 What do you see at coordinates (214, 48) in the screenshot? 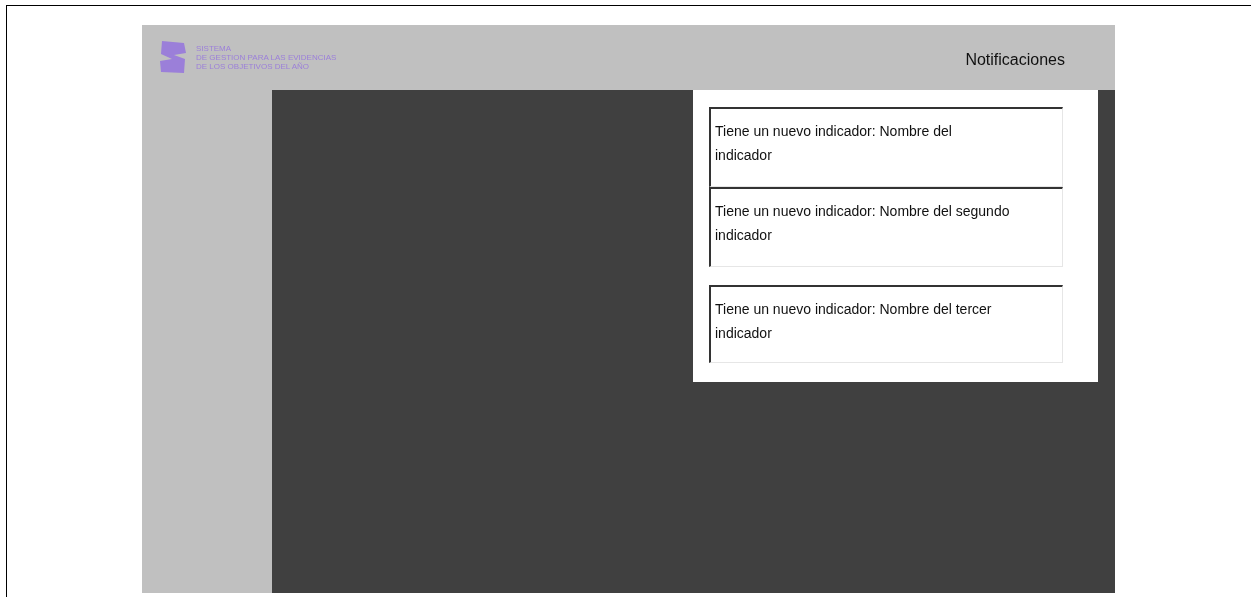
I see `logo-text: SISTEMA` at bounding box center [214, 48].